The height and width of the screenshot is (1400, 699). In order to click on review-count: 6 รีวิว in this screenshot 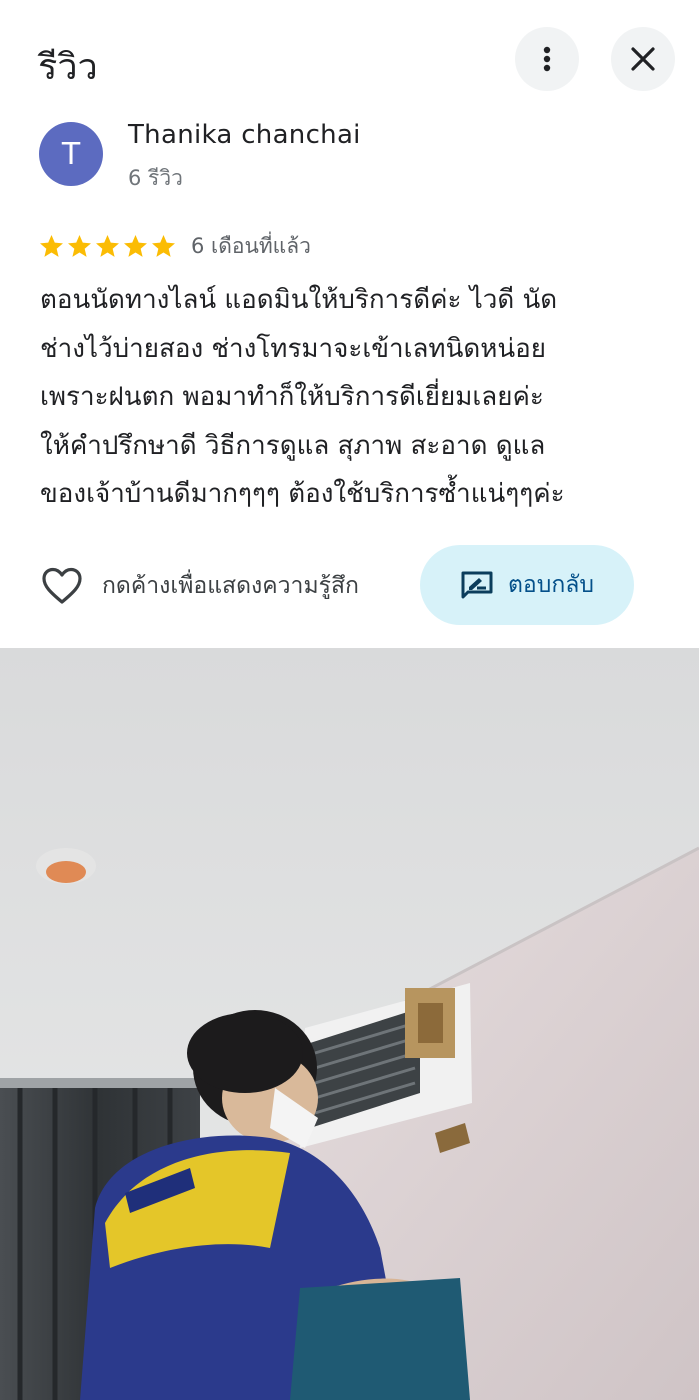, I will do `click(155, 178)`.